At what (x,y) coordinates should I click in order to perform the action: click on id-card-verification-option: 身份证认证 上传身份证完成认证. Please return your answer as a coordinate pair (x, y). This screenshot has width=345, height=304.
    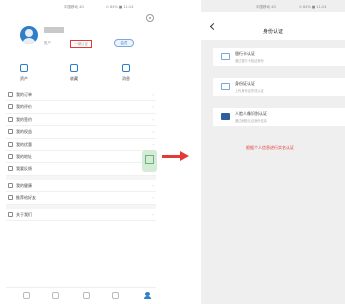
    Looking at the image, I should click on (279, 87).